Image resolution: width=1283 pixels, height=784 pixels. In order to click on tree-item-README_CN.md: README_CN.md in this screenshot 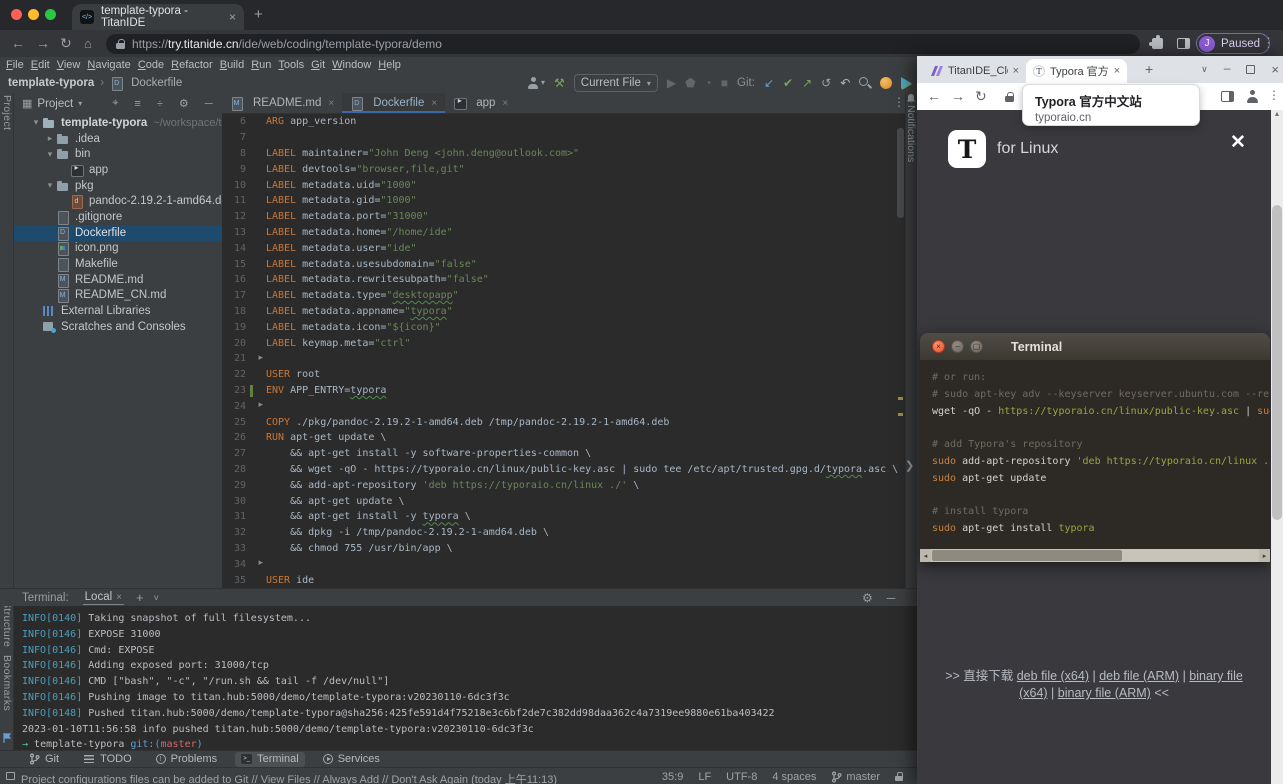, I will do `click(118, 296)`.